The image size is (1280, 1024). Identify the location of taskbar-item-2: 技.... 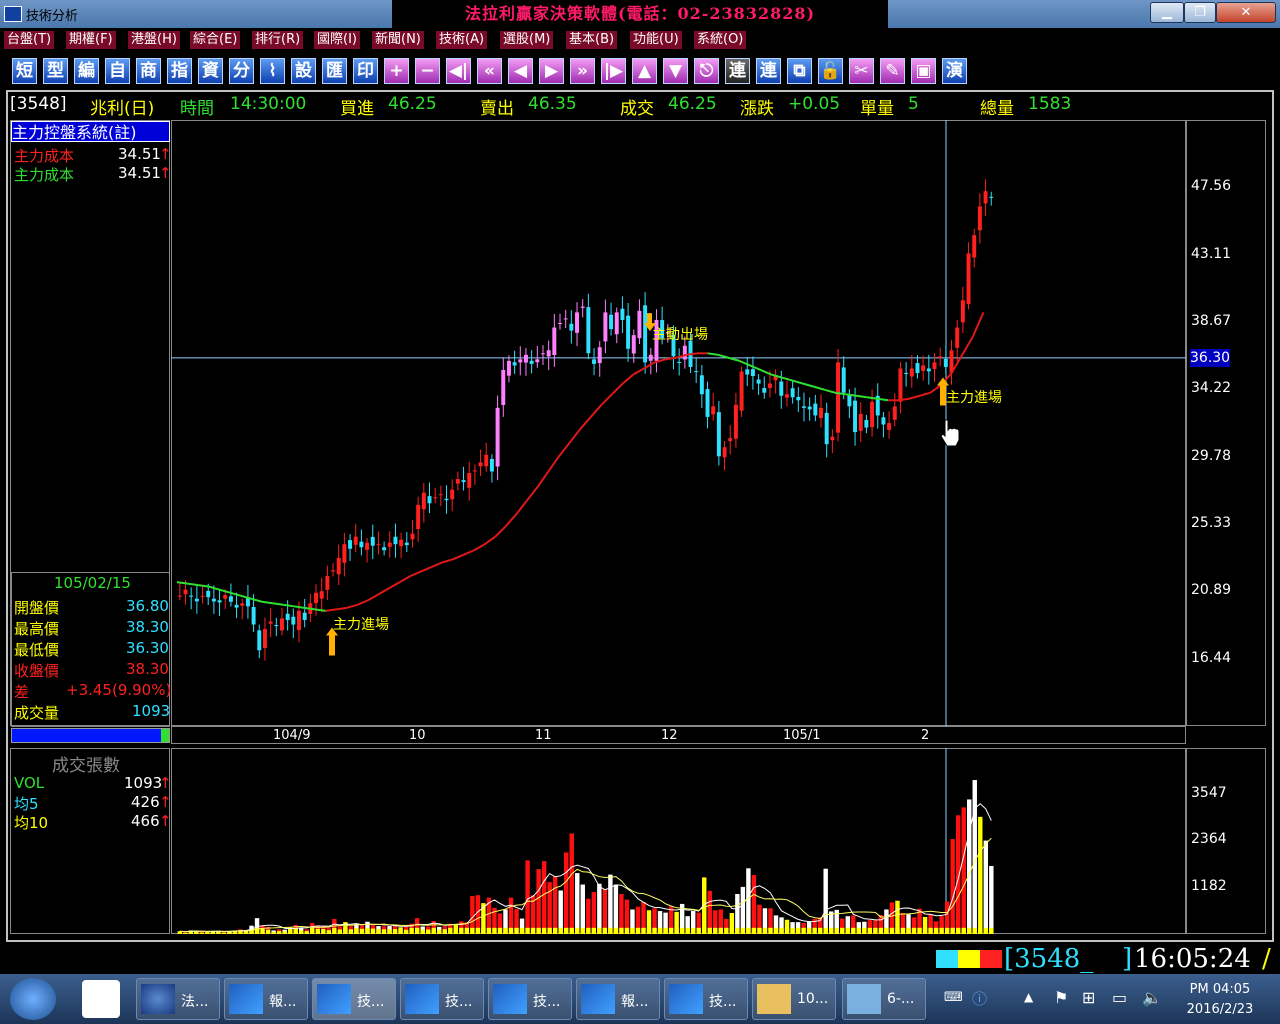
(354, 999).